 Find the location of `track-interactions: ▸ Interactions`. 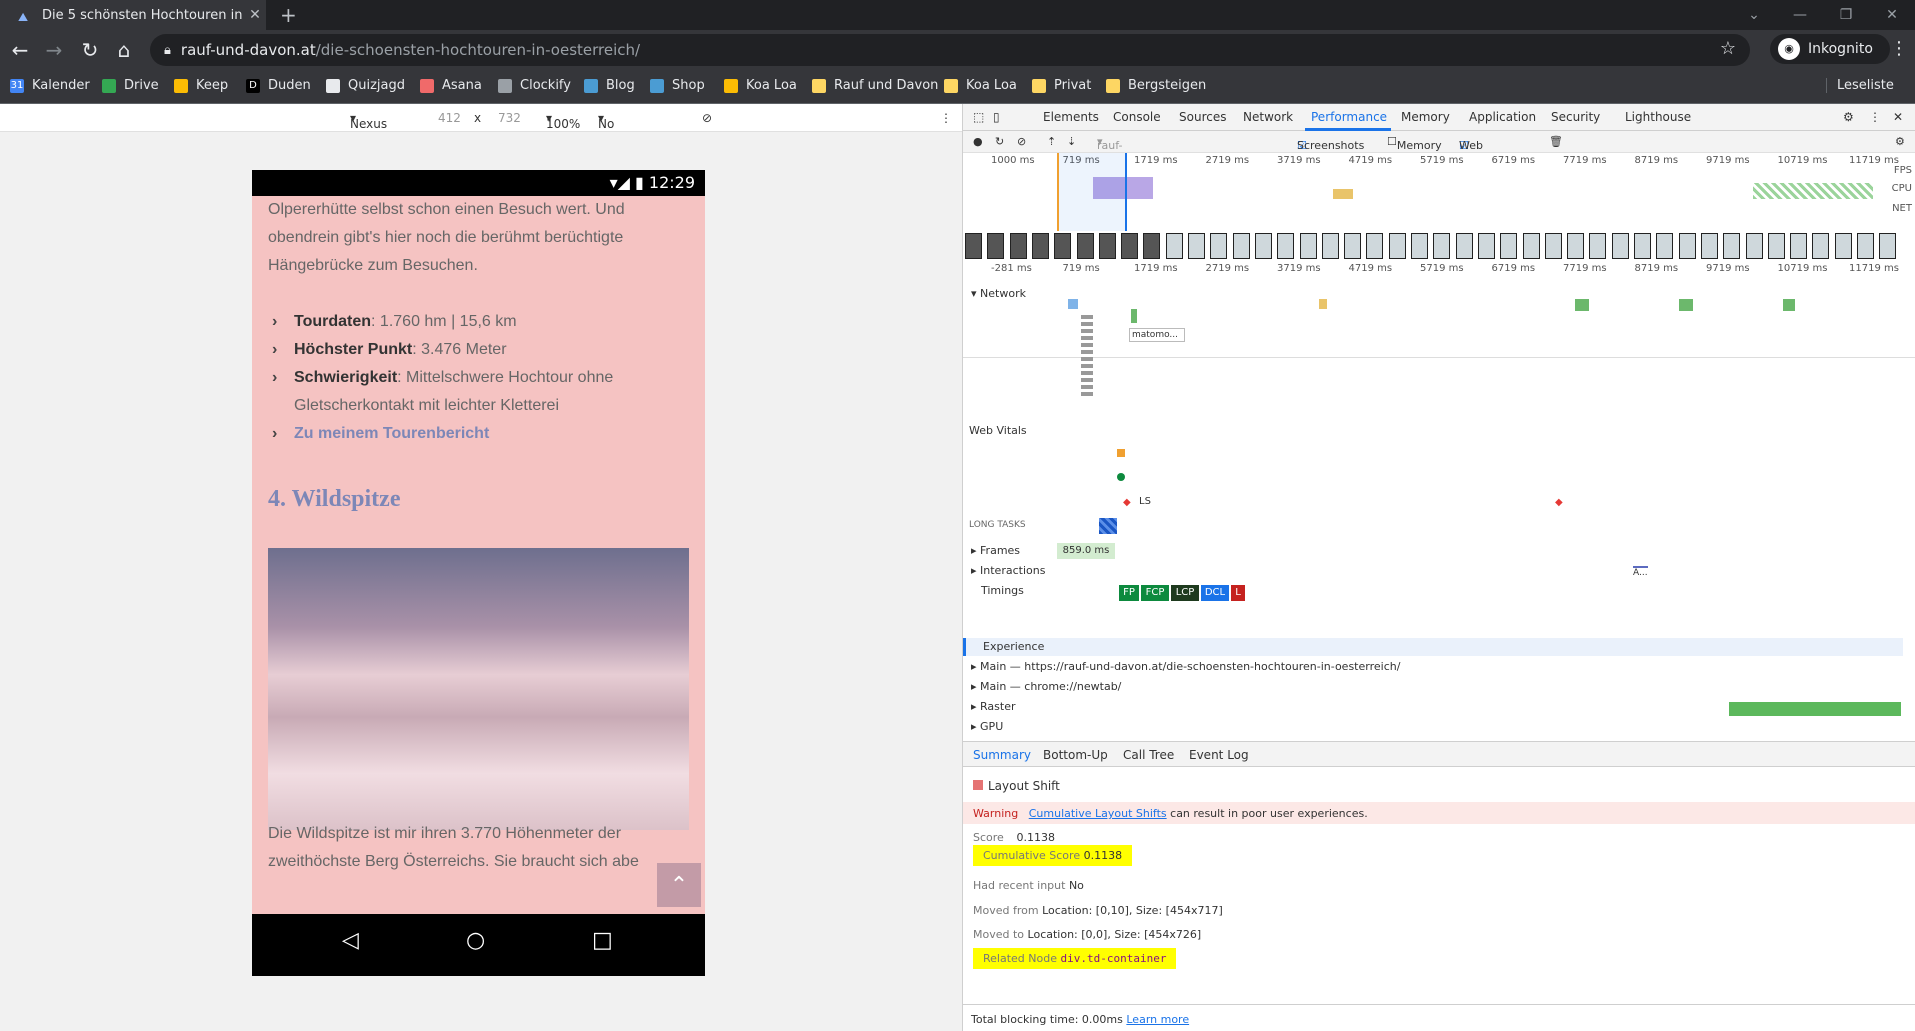

track-interactions: ▸ Interactions is located at coordinates (1008, 570).